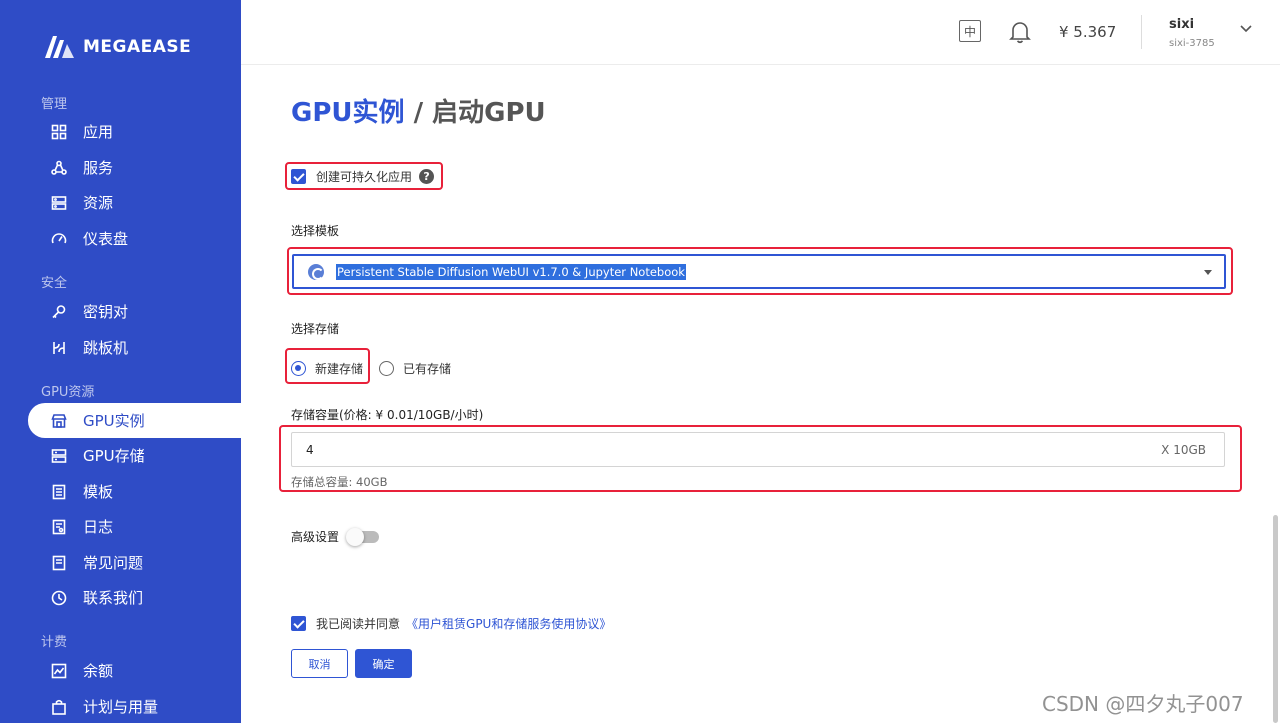 Image resolution: width=1280 pixels, height=723 pixels. I want to click on advanced-settings-toggle, so click(363, 536).